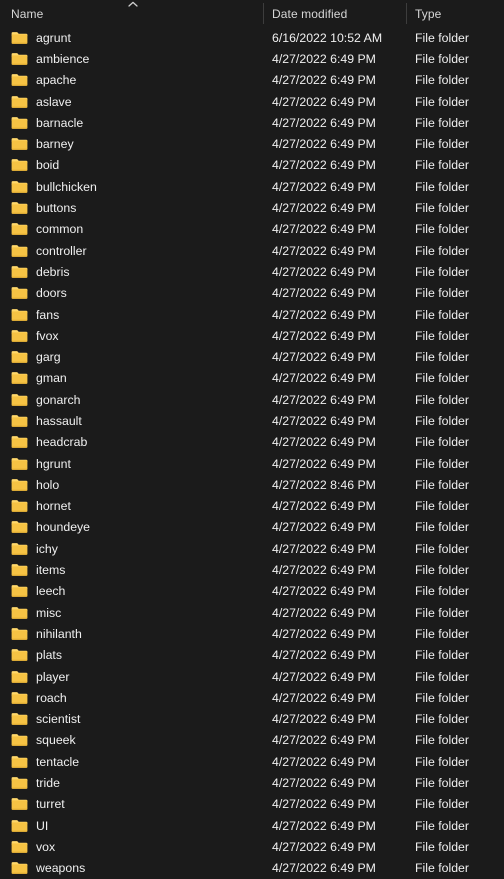 This screenshot has height=879, width=504. I want to click on table-row: ichy 4/27/2022 6:49 PM File folder, so click(252, 548).